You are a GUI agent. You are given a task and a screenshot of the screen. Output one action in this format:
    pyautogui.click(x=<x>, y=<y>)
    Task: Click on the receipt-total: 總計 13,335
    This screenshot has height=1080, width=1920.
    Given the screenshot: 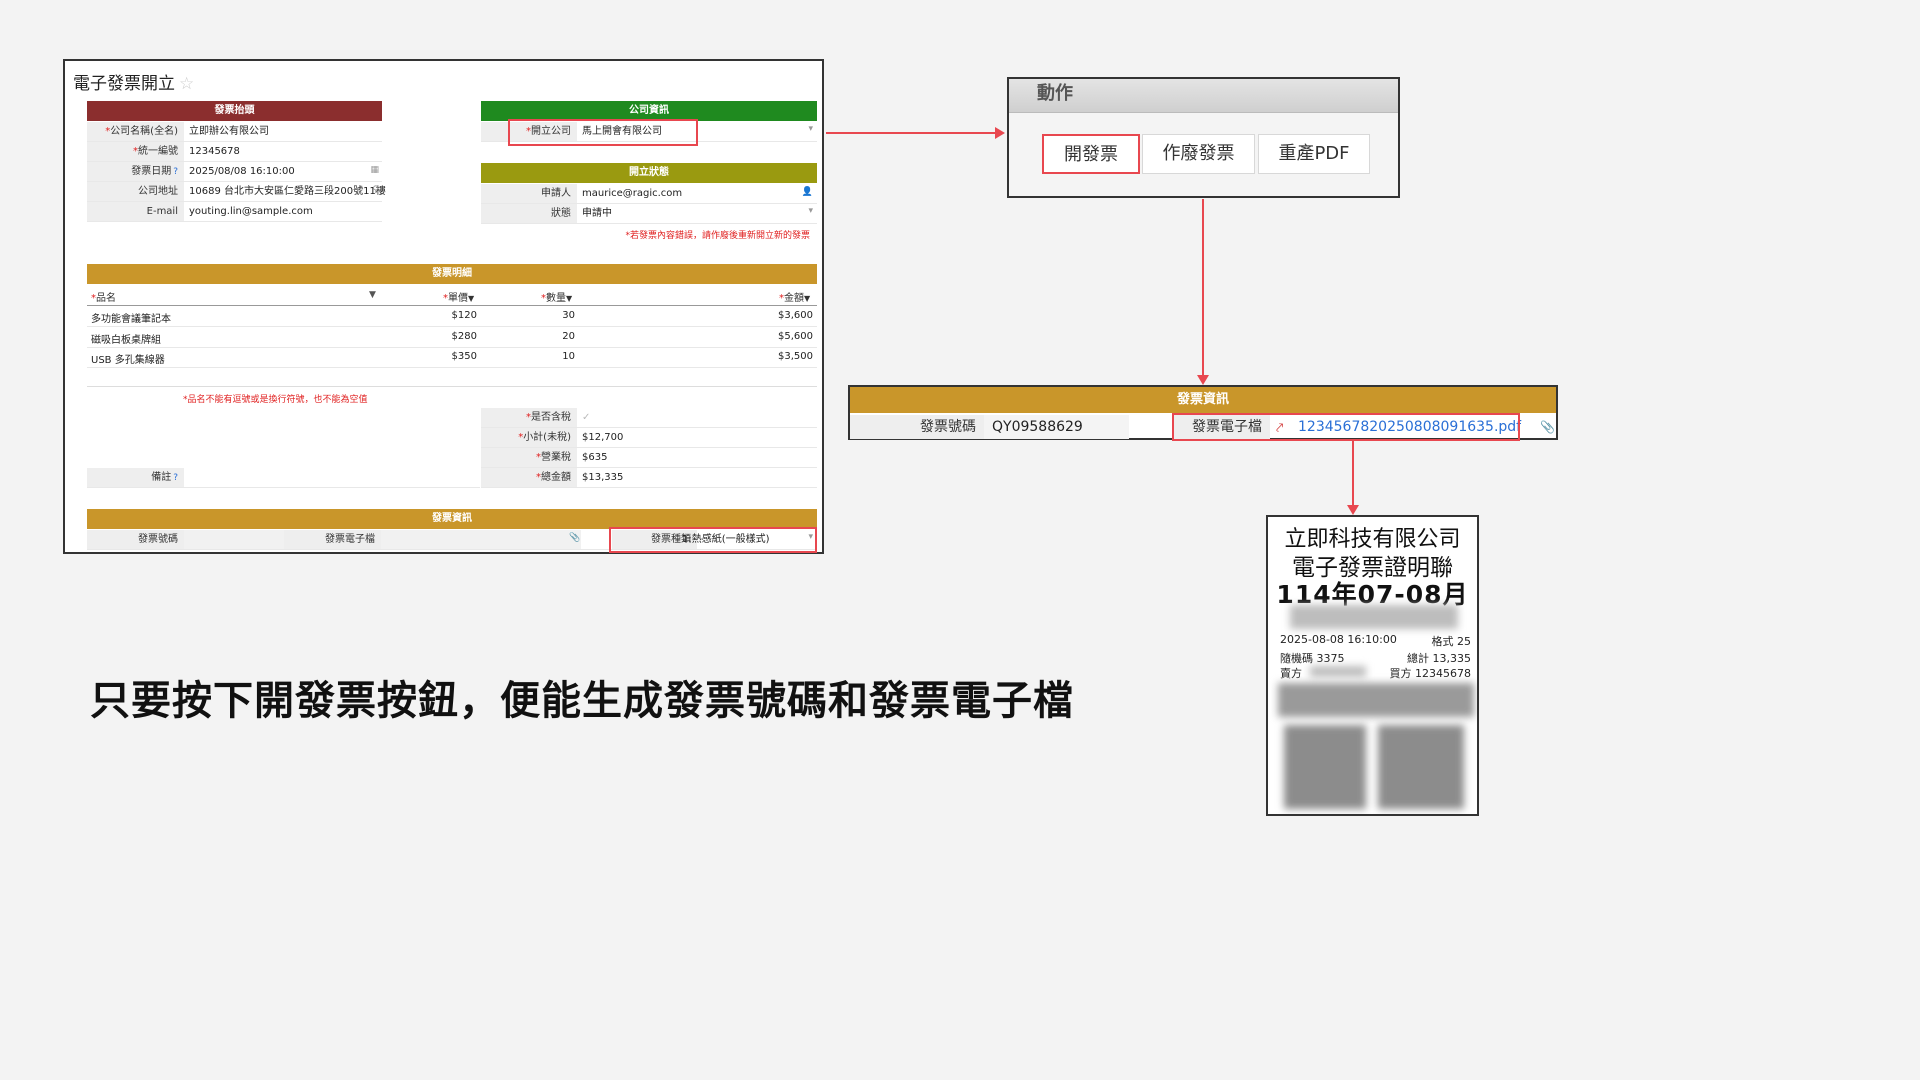 What is the action you would take?
    pyautogui.click(x=1439, y=658)
    